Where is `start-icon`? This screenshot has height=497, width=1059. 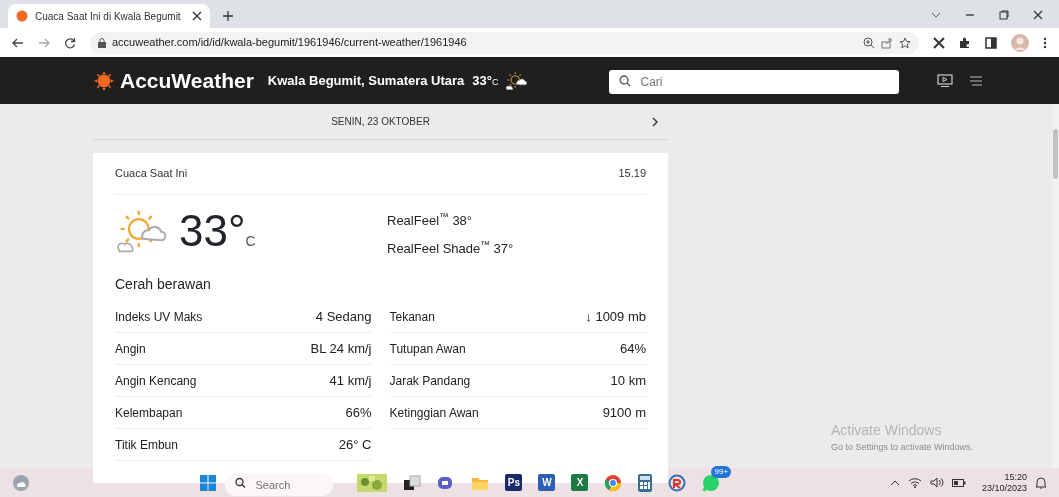
start-icon is located at coordinates (208, 482).